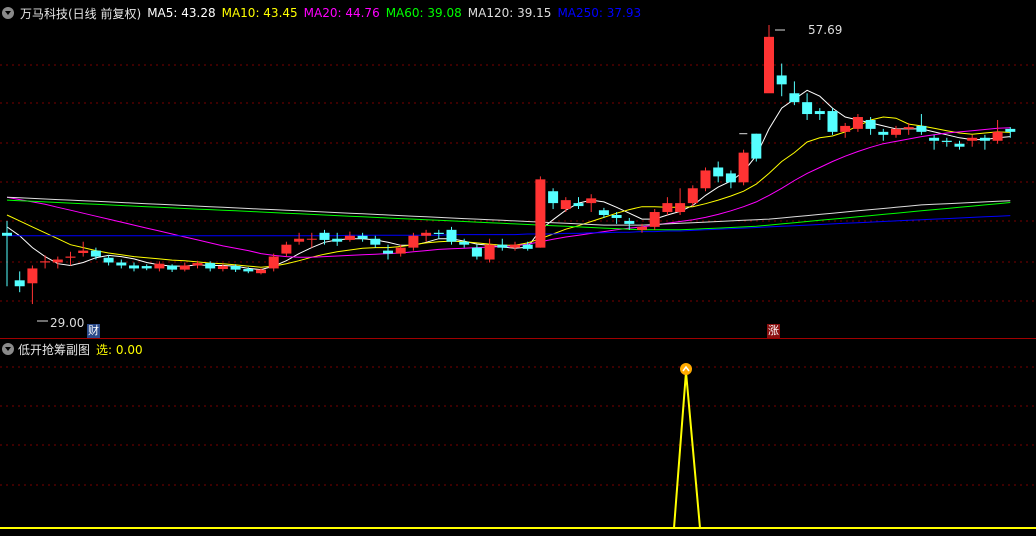  Describe the element at coordinates (181, 13) in the screenshot. I see `ma5-label: MA5: 43.28` at that location.